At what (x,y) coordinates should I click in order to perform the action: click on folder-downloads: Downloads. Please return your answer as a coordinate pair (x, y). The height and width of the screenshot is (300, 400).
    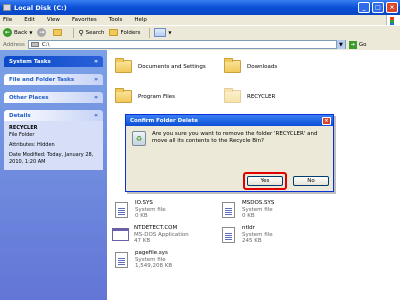
    Looking at the image, I should click on (251, 65).